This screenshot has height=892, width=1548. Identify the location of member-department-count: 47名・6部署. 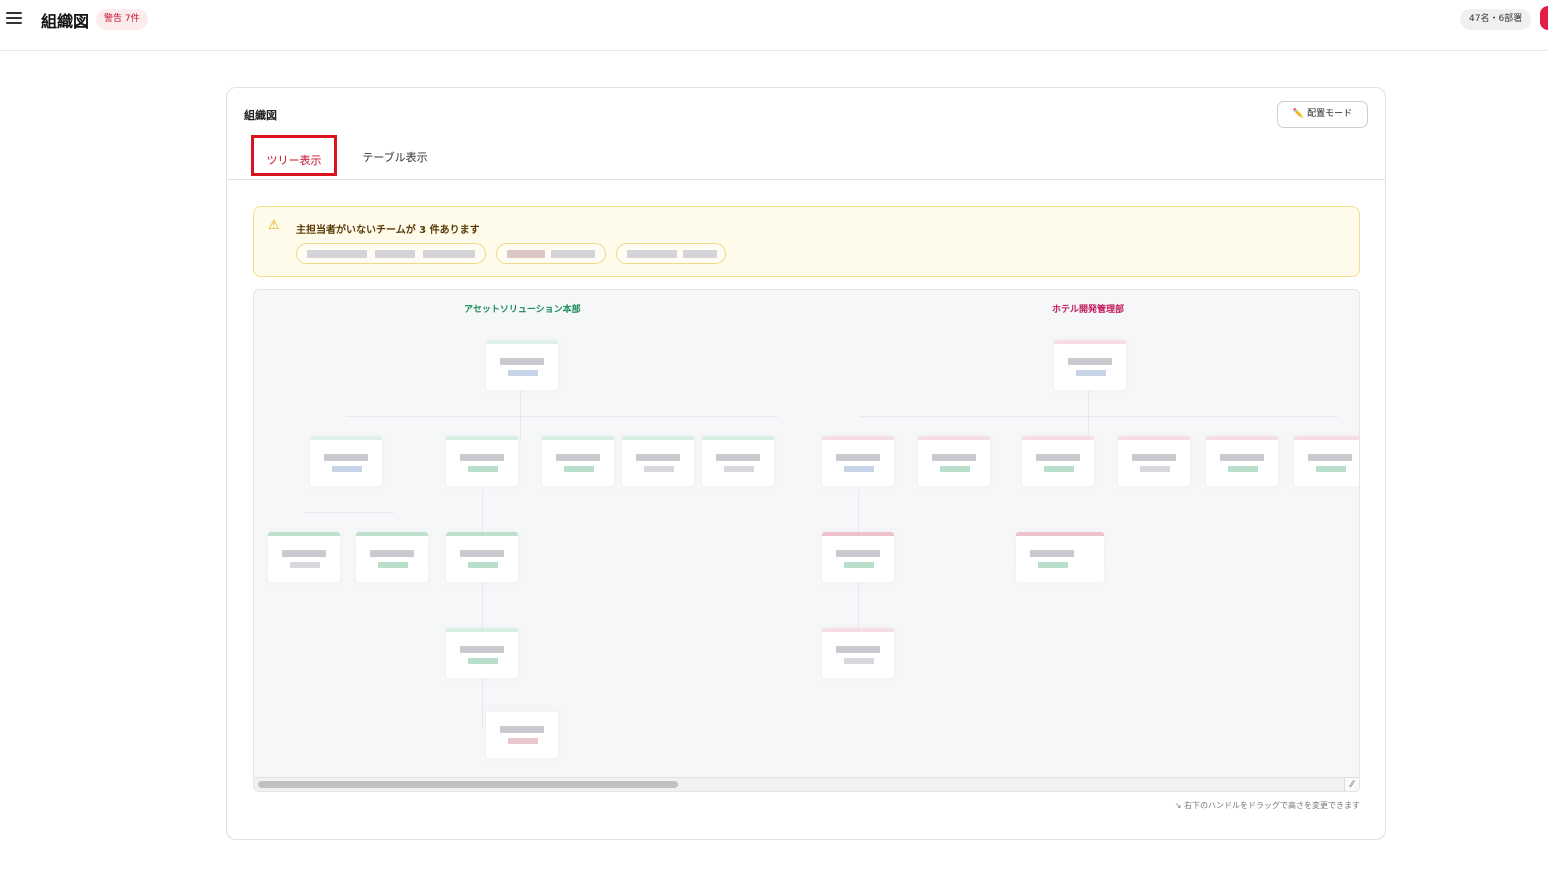
(1496, 19).